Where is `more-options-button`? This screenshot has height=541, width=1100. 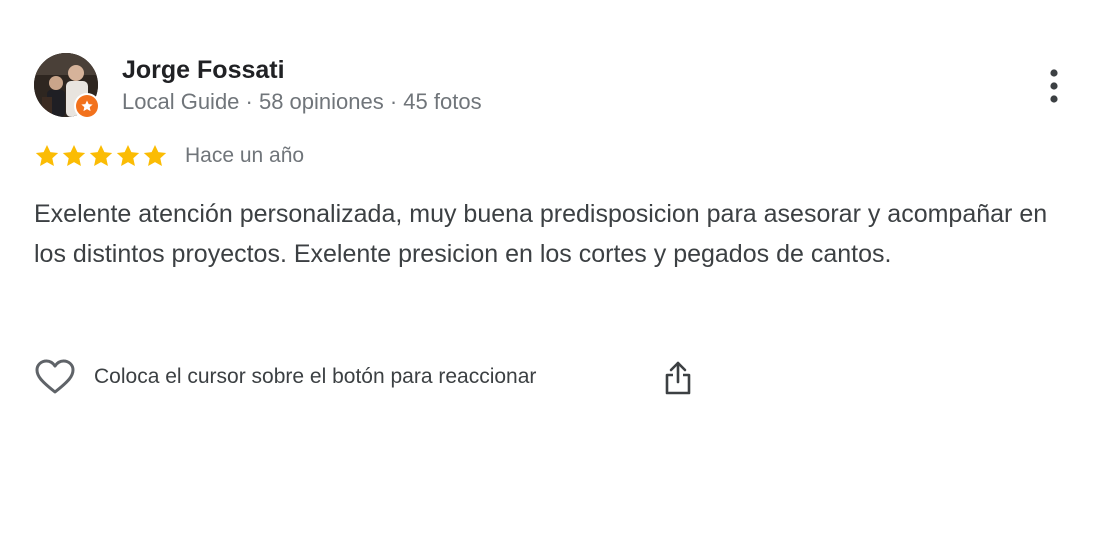 more-options-button is located at coordinates (1054, 86).